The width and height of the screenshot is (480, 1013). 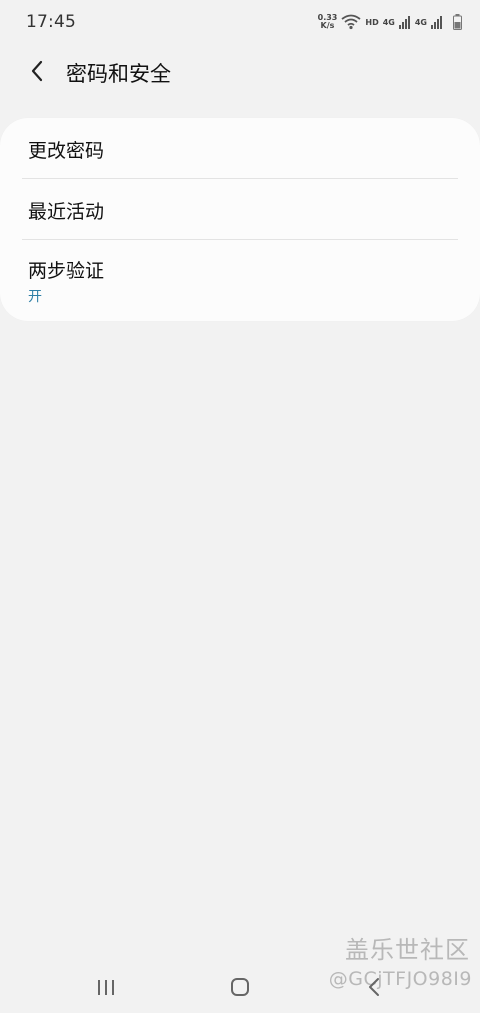 I want to click on menu-item-recent-activity: 最近活动, so click(x=240, y=209).